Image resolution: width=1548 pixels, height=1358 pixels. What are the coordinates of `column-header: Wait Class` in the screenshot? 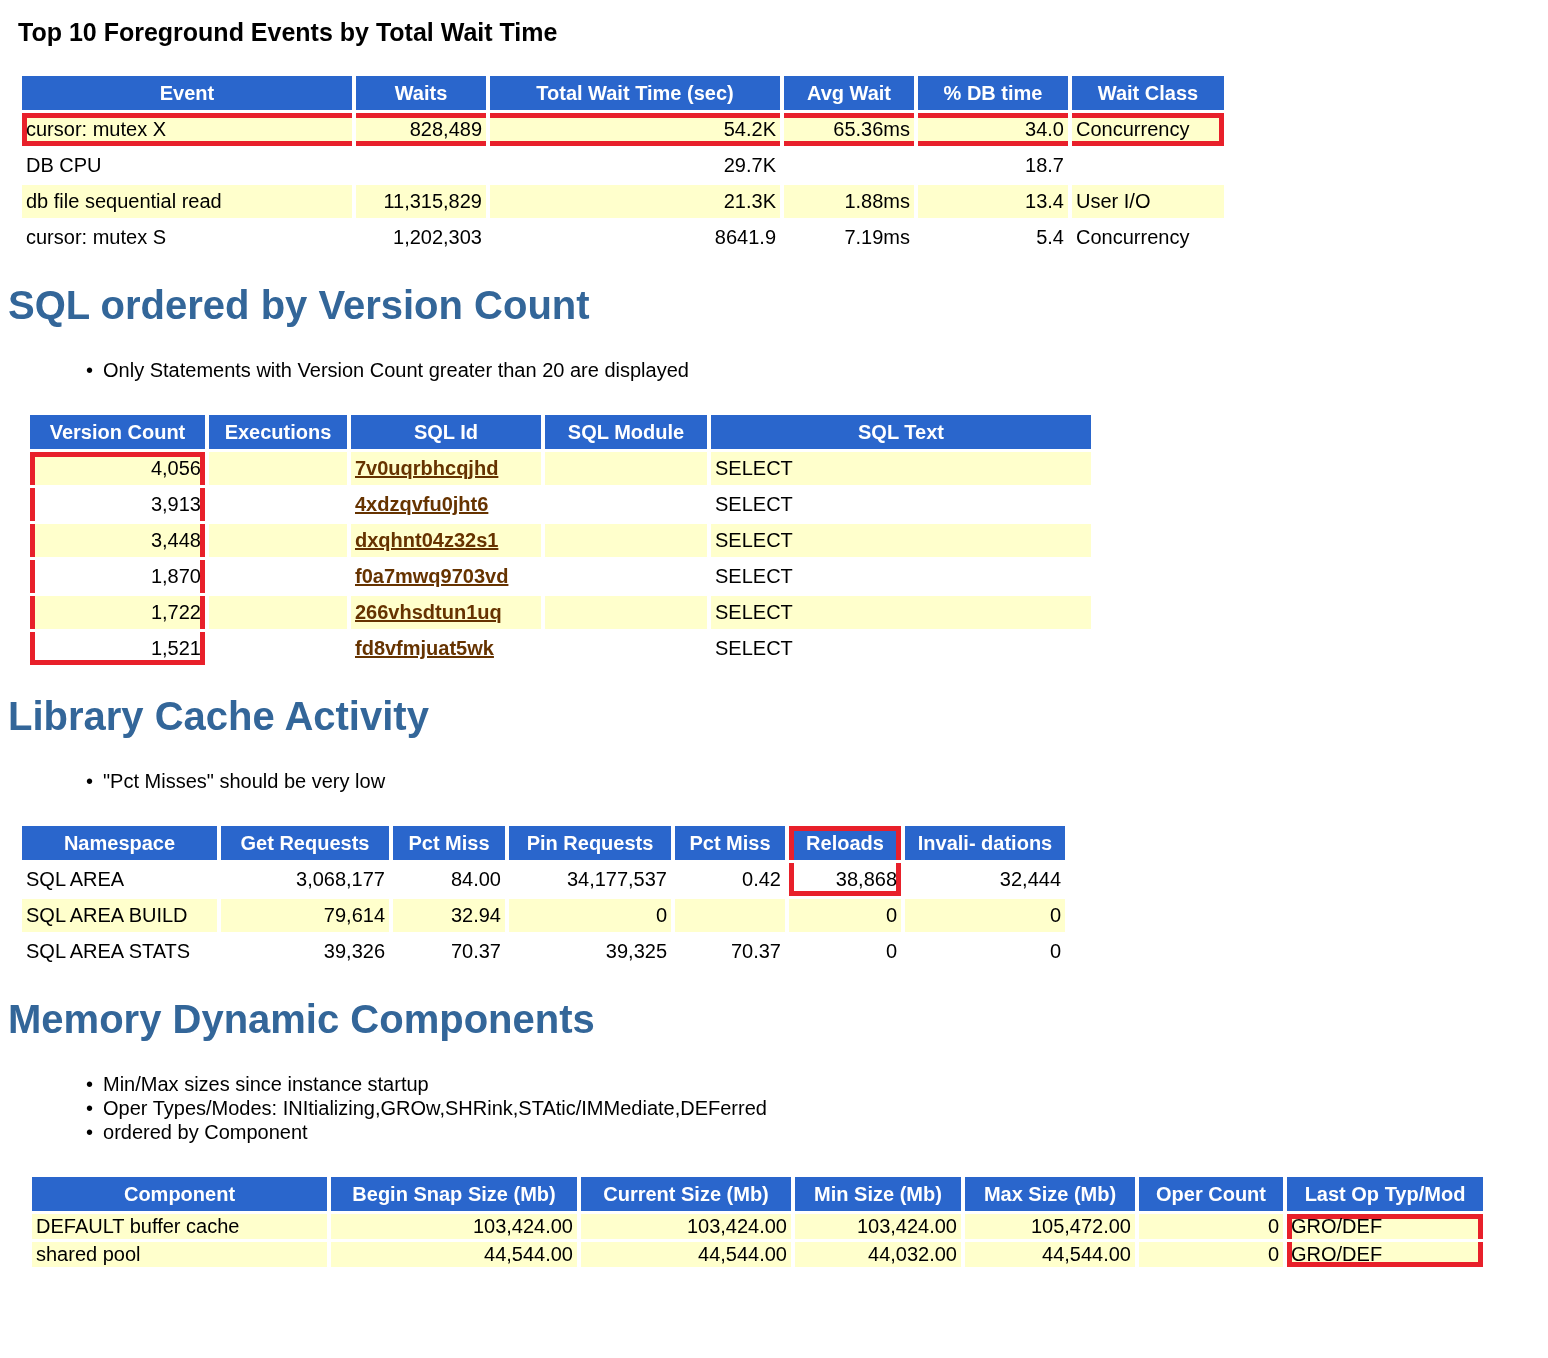 It's located at (1148, 93).